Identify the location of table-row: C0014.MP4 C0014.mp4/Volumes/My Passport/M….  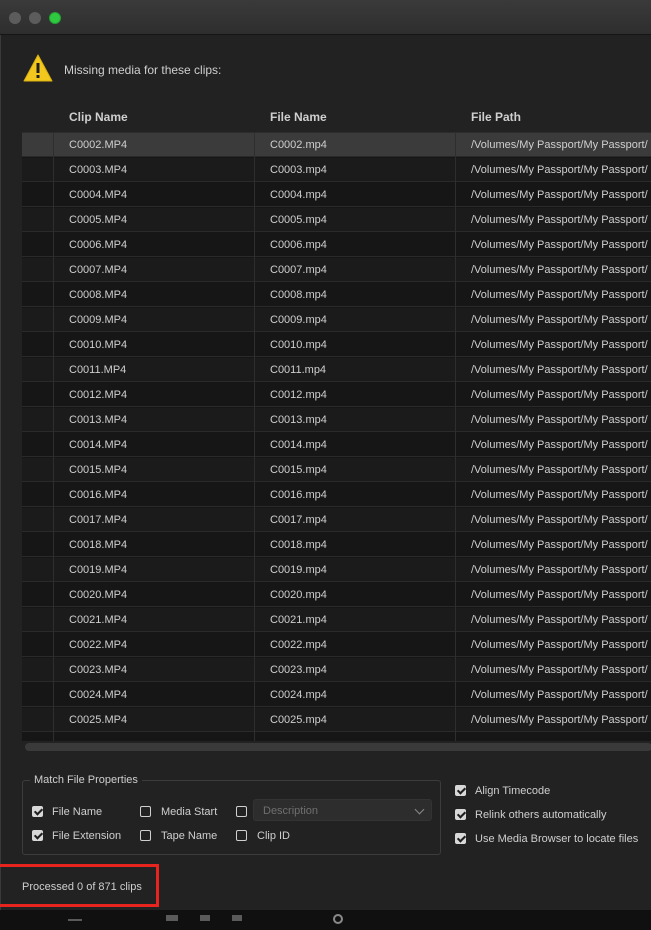
(336, 445).